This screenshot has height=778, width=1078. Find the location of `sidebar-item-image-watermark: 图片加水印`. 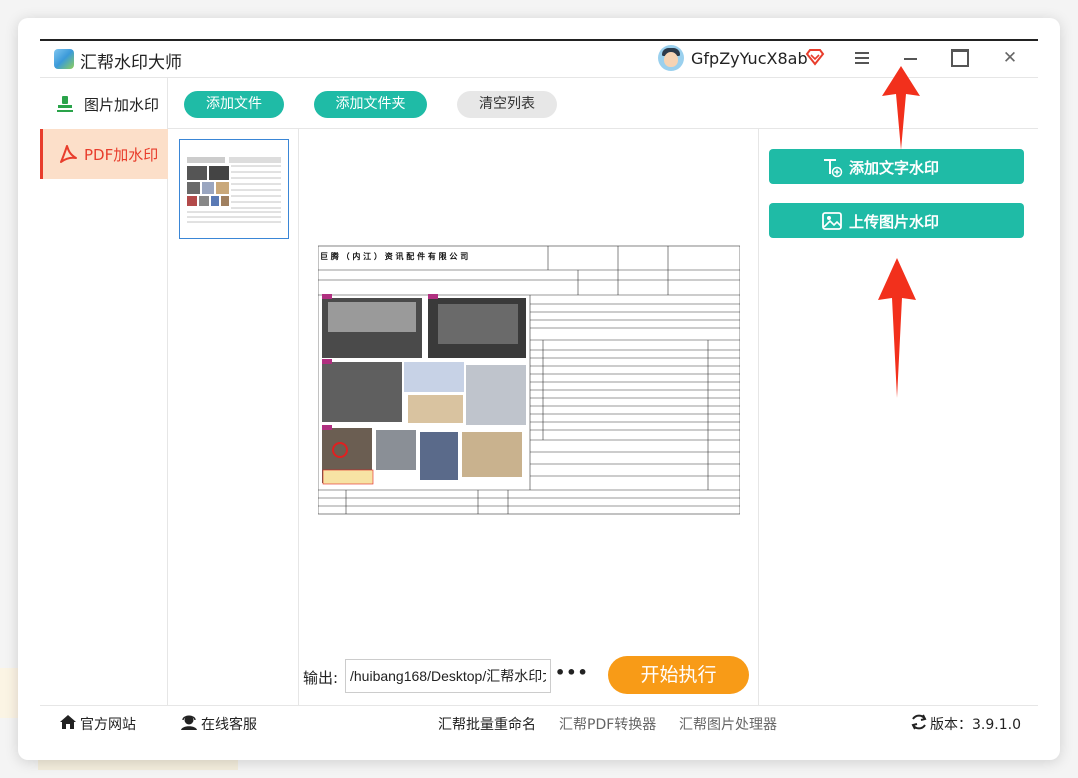

sidebar-item-image-watermark: 图片加水印 is located at coordinates (104, 104).